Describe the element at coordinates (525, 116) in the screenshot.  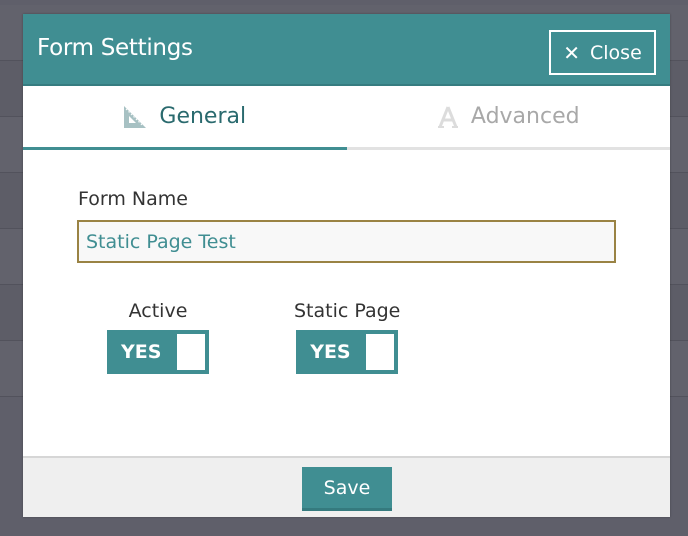
I see `tab-advanced-label: Advanced` at that location.